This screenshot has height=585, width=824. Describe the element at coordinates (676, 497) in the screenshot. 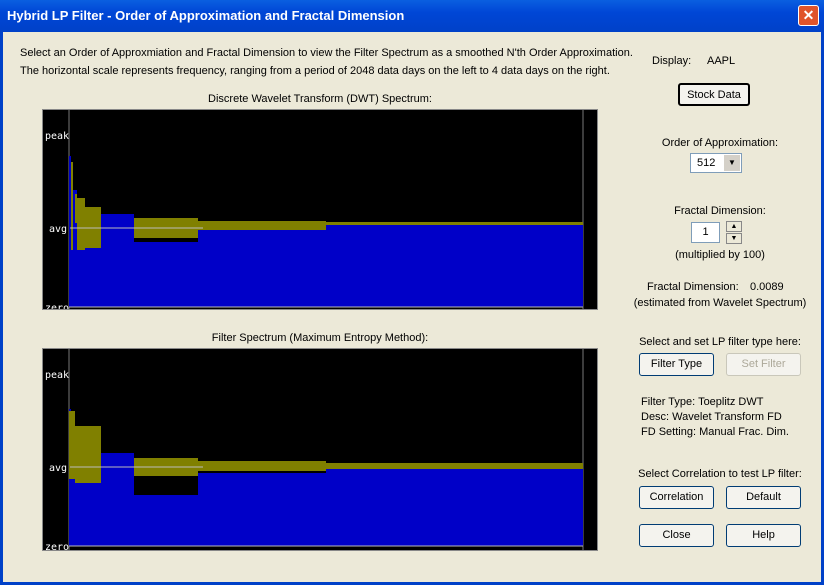

I see `correlation-button: Correlation` at that location.